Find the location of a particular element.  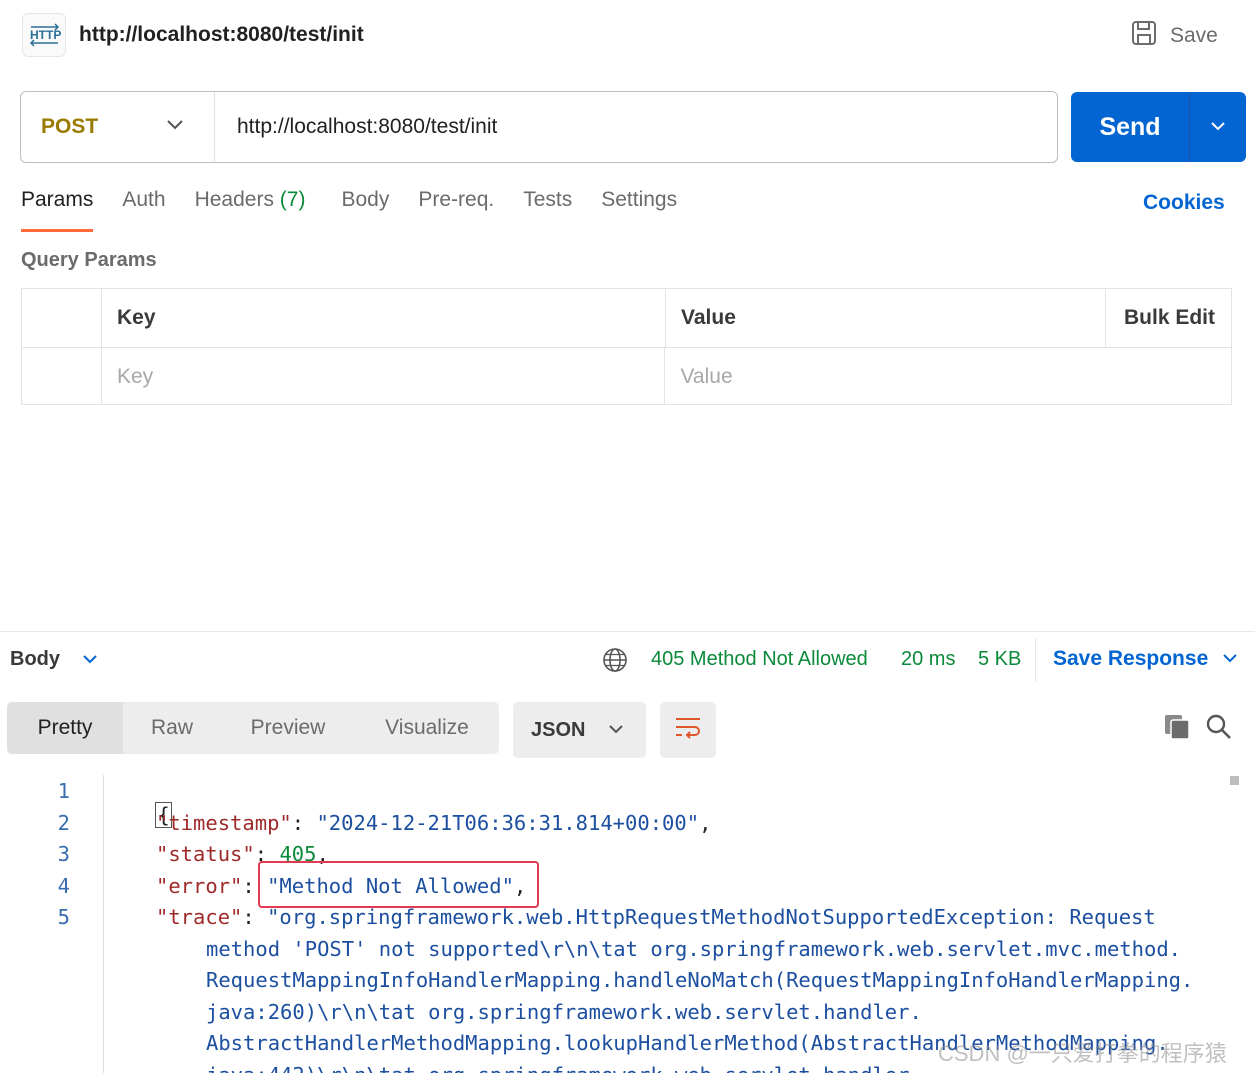

value-column-header: Value is located at coordinates (708, 317).